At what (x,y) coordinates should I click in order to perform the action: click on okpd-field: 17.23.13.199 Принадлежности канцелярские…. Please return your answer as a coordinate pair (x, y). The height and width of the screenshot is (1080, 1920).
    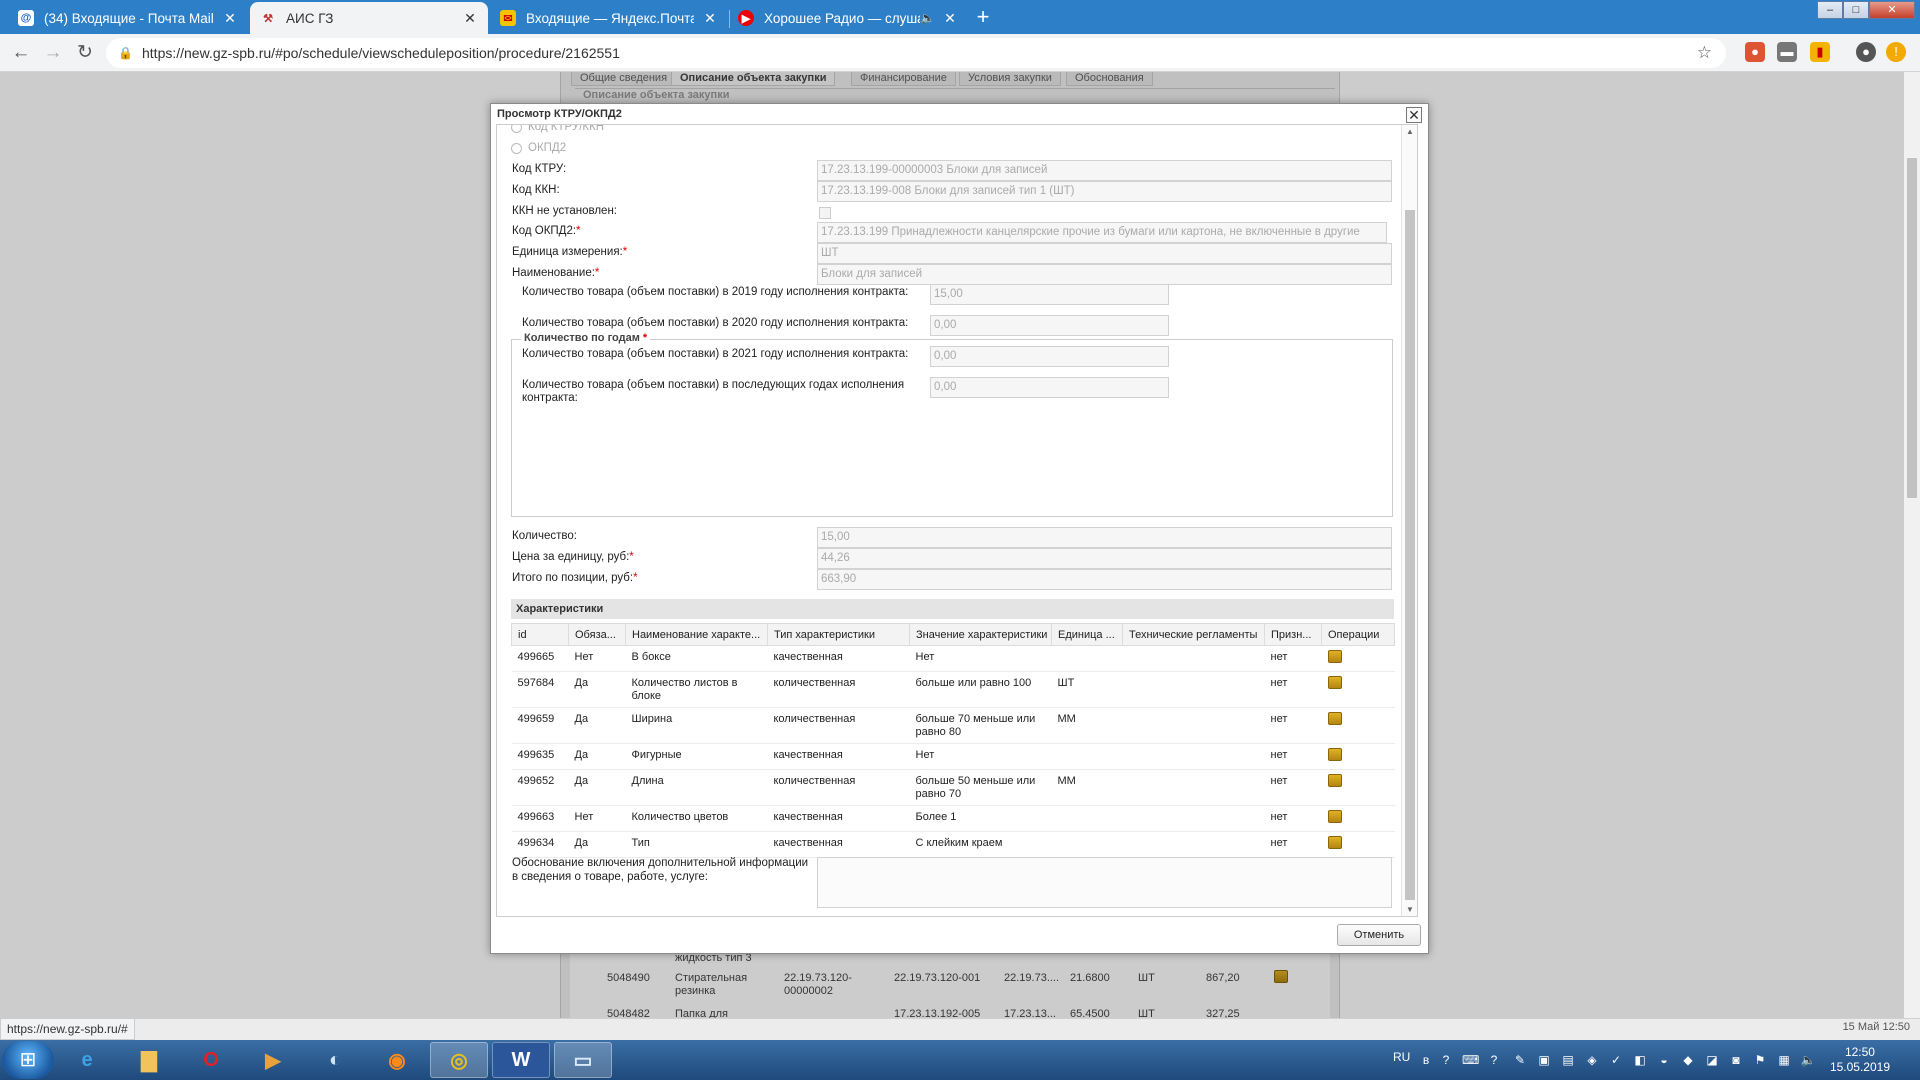
    Looking at the image, I should click on (1102, 232).